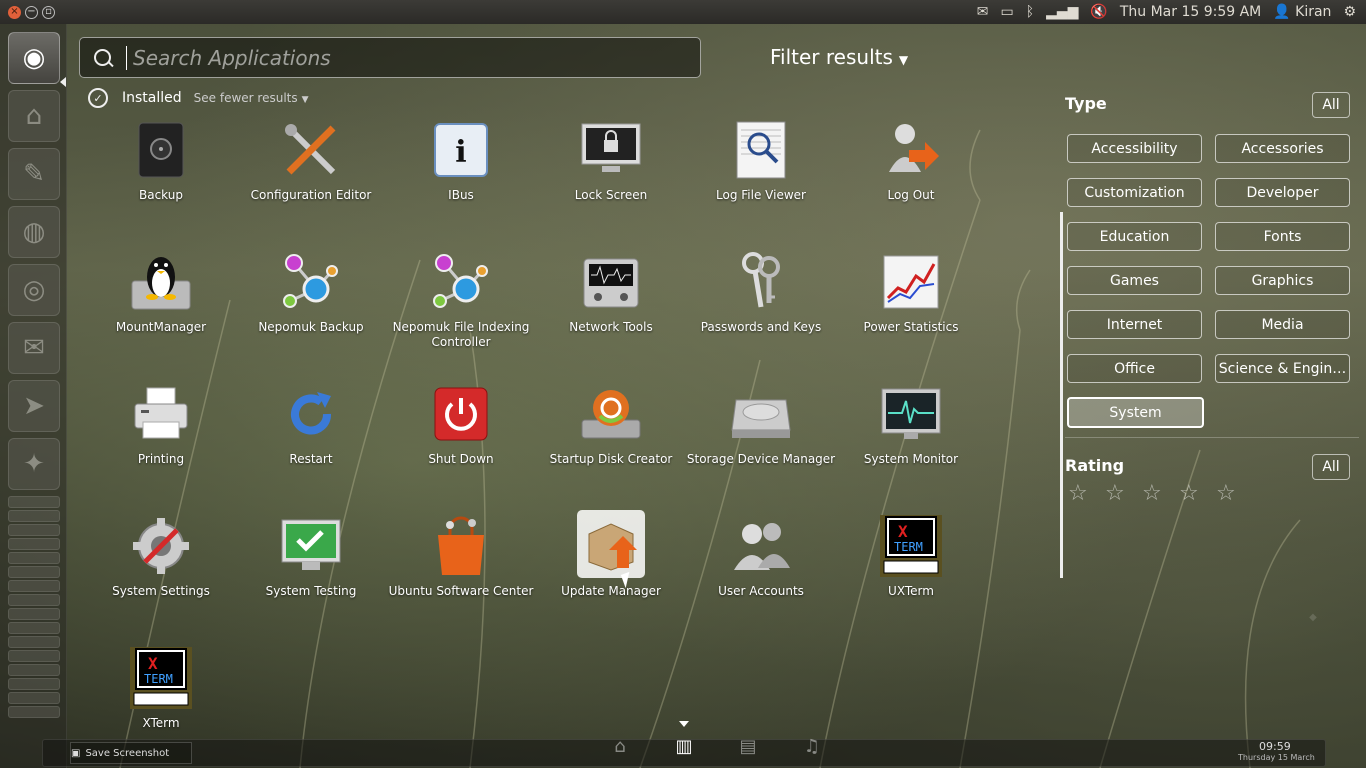 This screenshot has width=1366, height=768. I want to click on app-system-testing: System Testing, so click(311, 556).